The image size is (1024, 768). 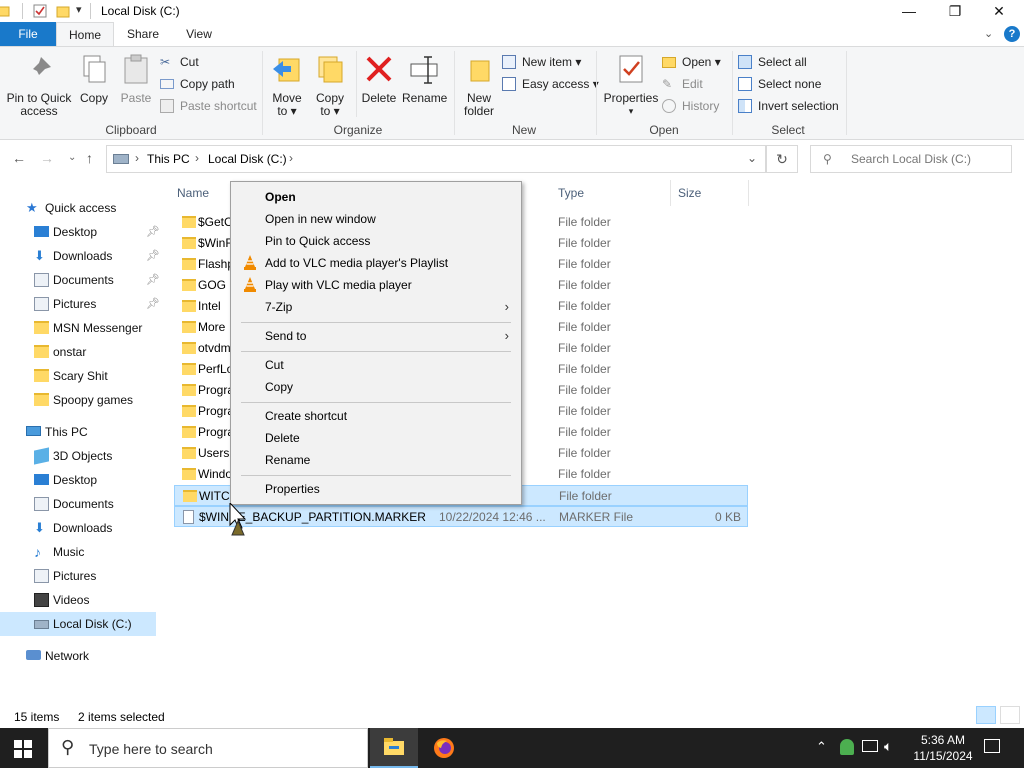 What do you see at coordinates (179, 62) in the screenshot?
I see `cut-button: ✂ Cut` at bounding box center [179, 62].